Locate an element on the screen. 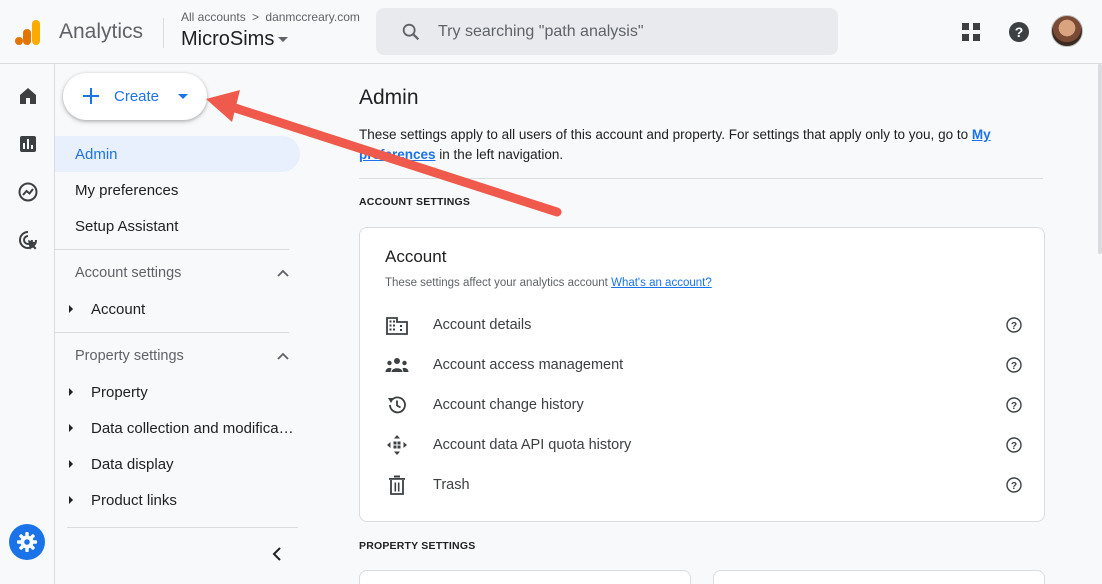 The image size is (1102, 584). search-input is located at coordinates (628, 31).